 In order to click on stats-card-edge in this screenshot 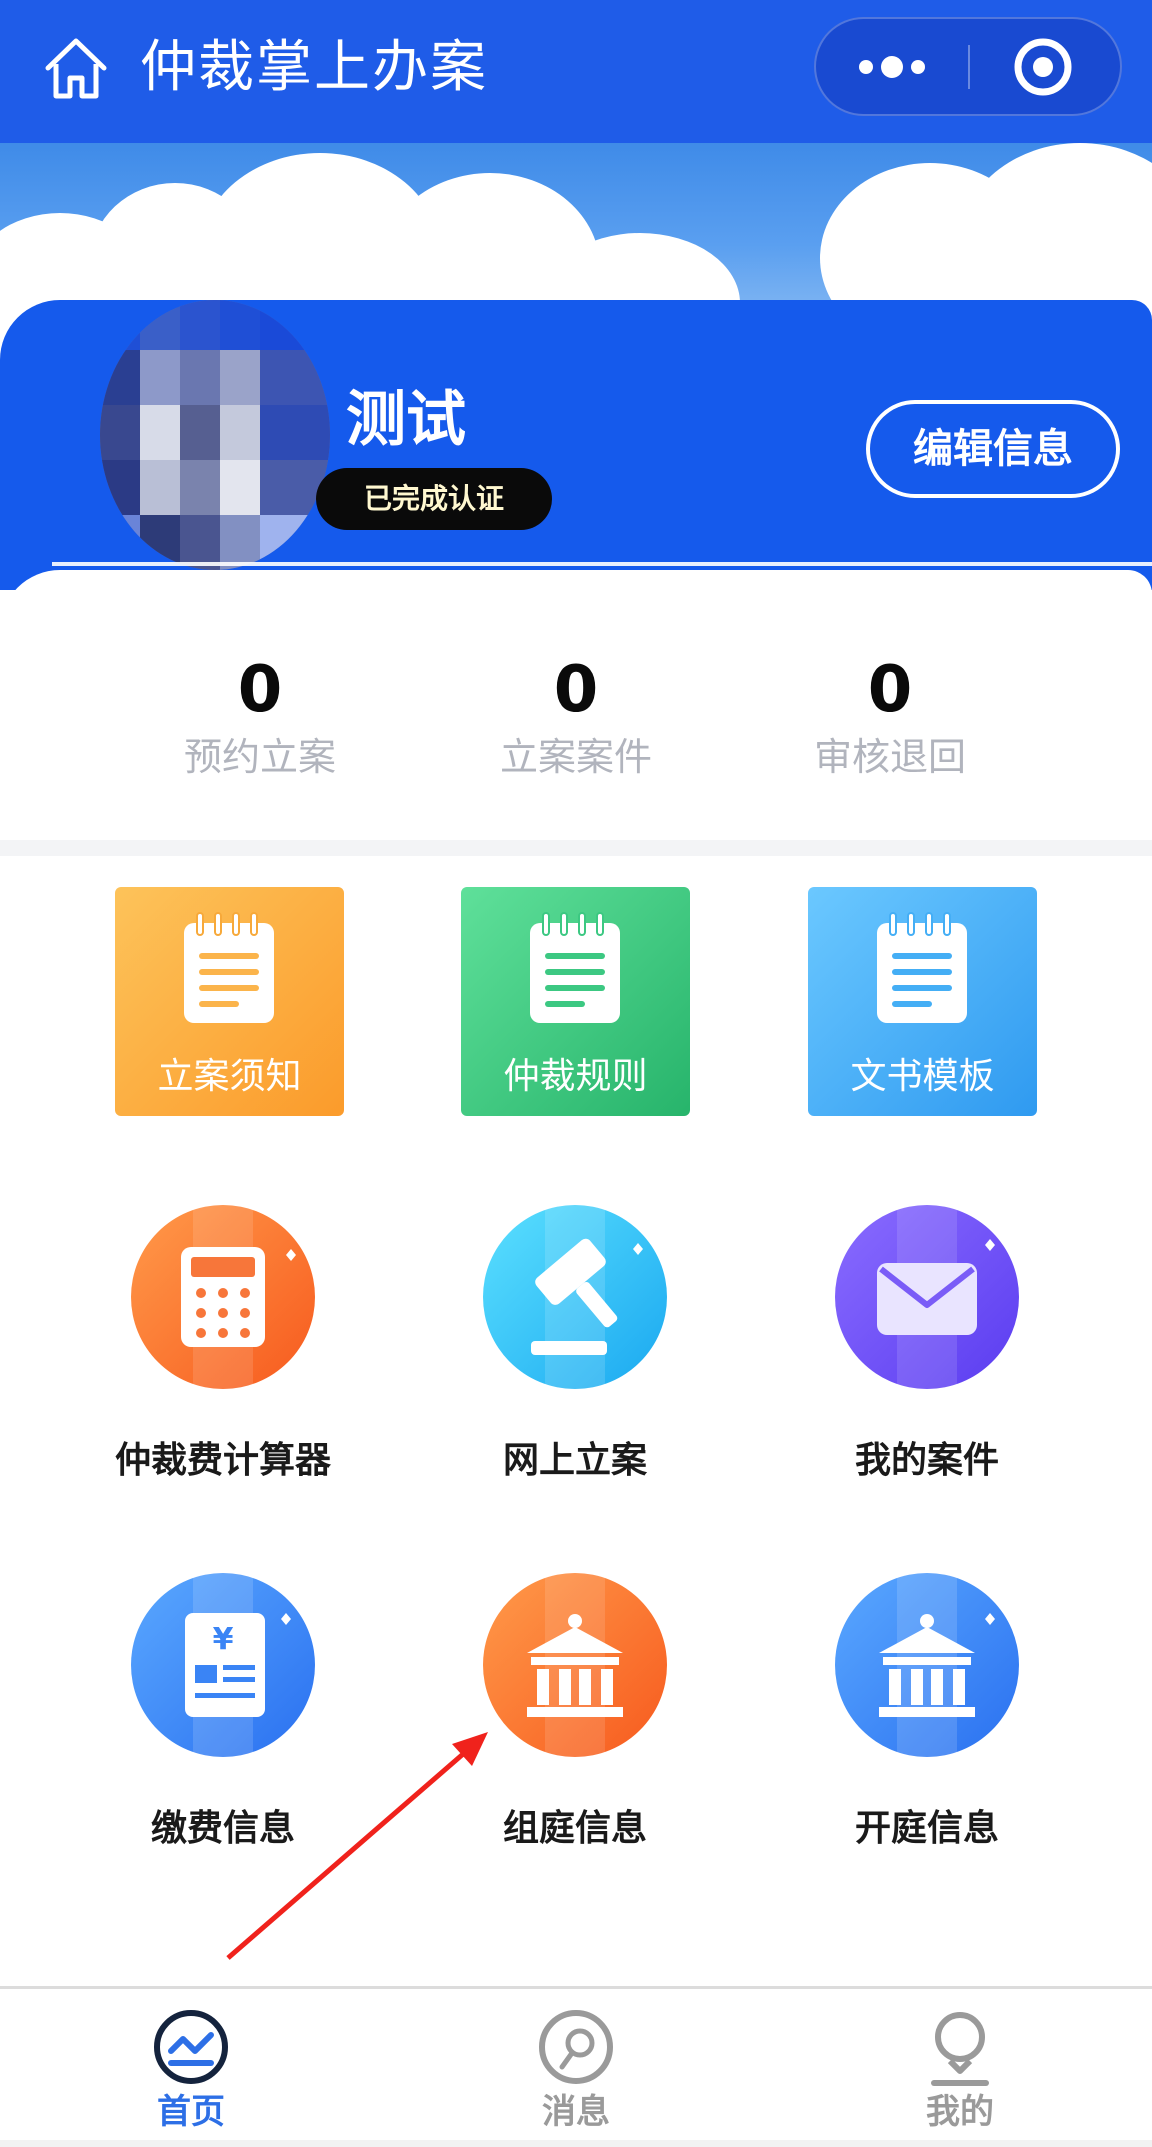, I will do `click(602, 564)`.